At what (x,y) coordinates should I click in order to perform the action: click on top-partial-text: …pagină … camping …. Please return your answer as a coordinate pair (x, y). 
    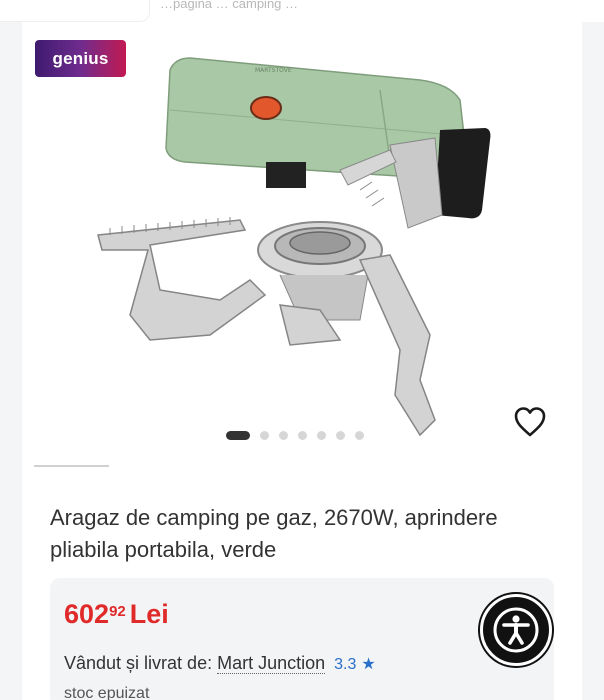
    Looking at the image, I should click on (229, 5).